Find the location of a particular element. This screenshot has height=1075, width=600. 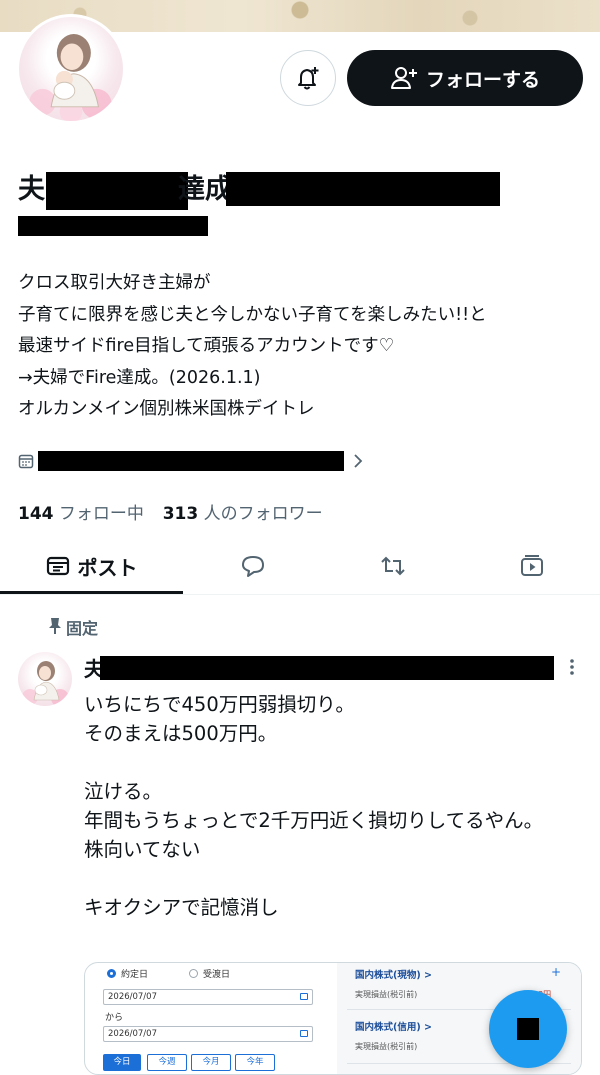

bell-plus-icon is located at coordinates (308, 78).